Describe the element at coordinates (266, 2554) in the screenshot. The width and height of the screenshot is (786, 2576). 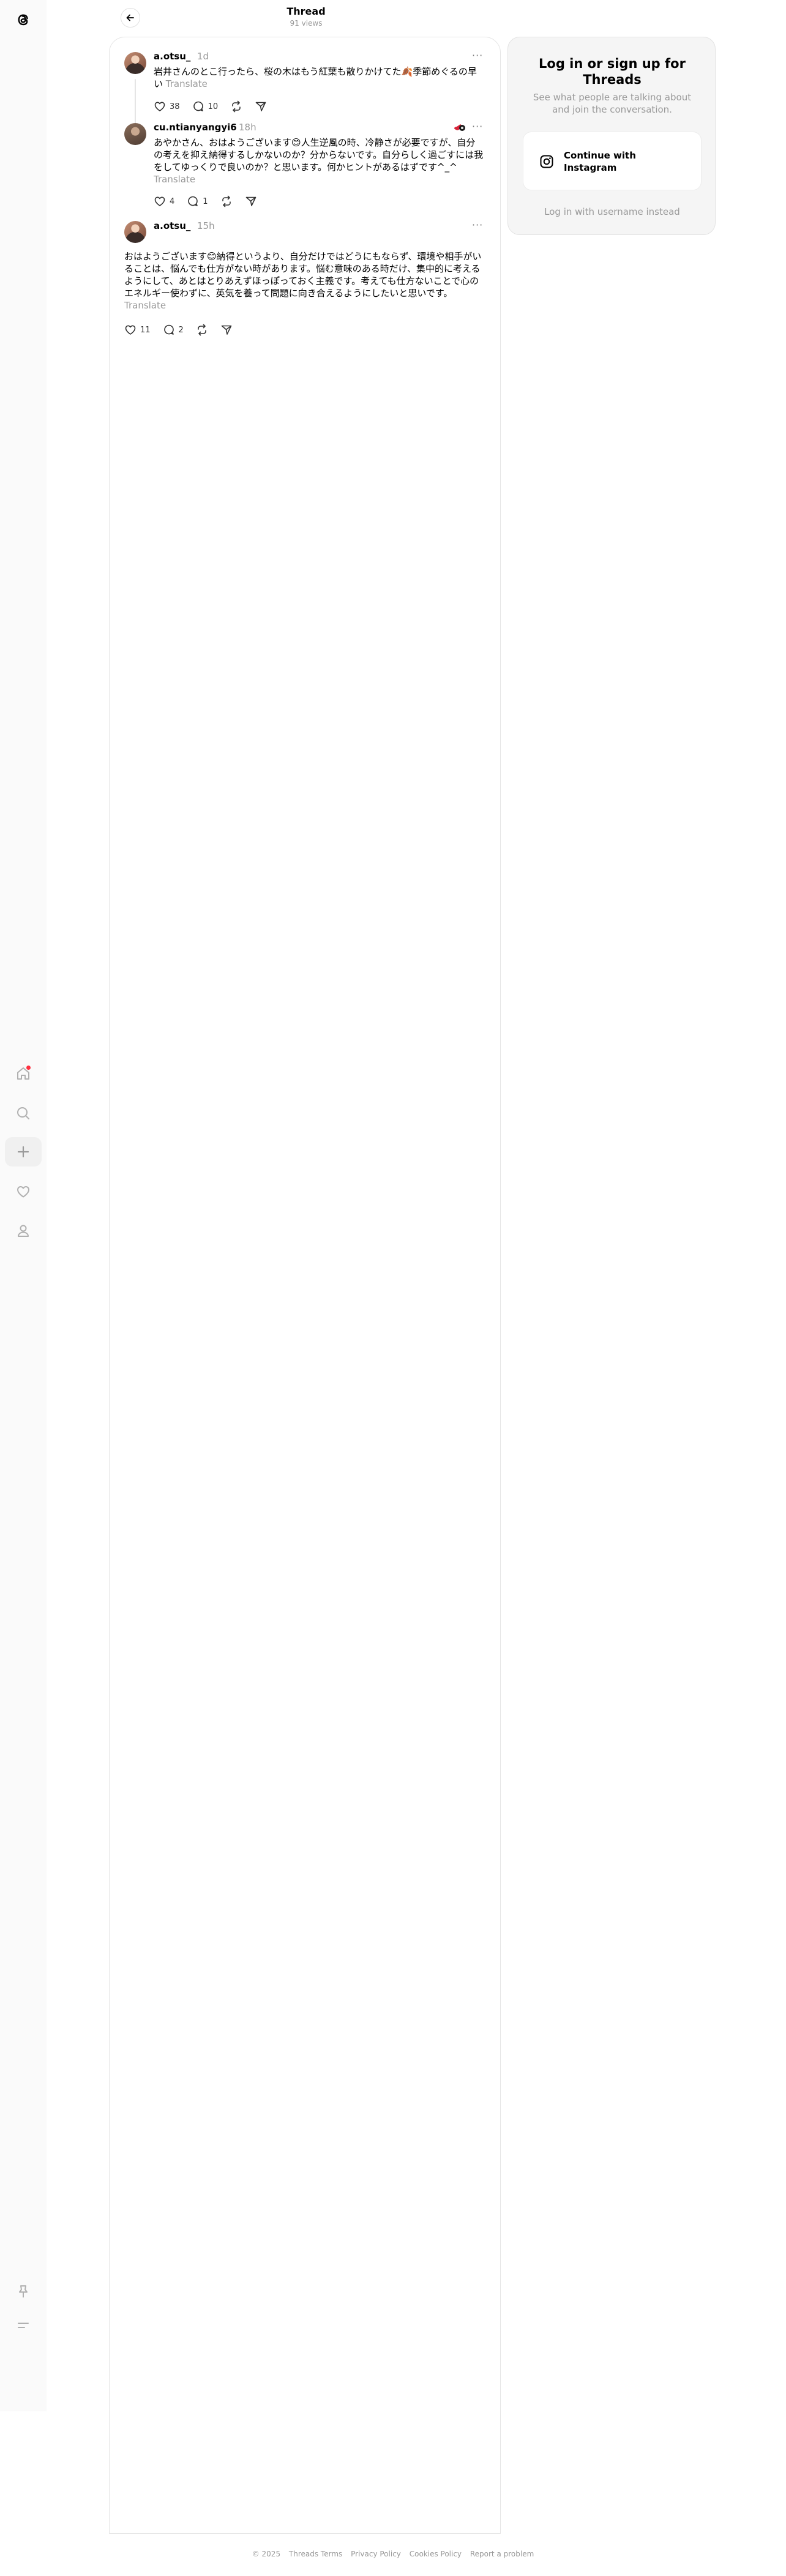
I see `footer-copyright: © 2025` at that location.